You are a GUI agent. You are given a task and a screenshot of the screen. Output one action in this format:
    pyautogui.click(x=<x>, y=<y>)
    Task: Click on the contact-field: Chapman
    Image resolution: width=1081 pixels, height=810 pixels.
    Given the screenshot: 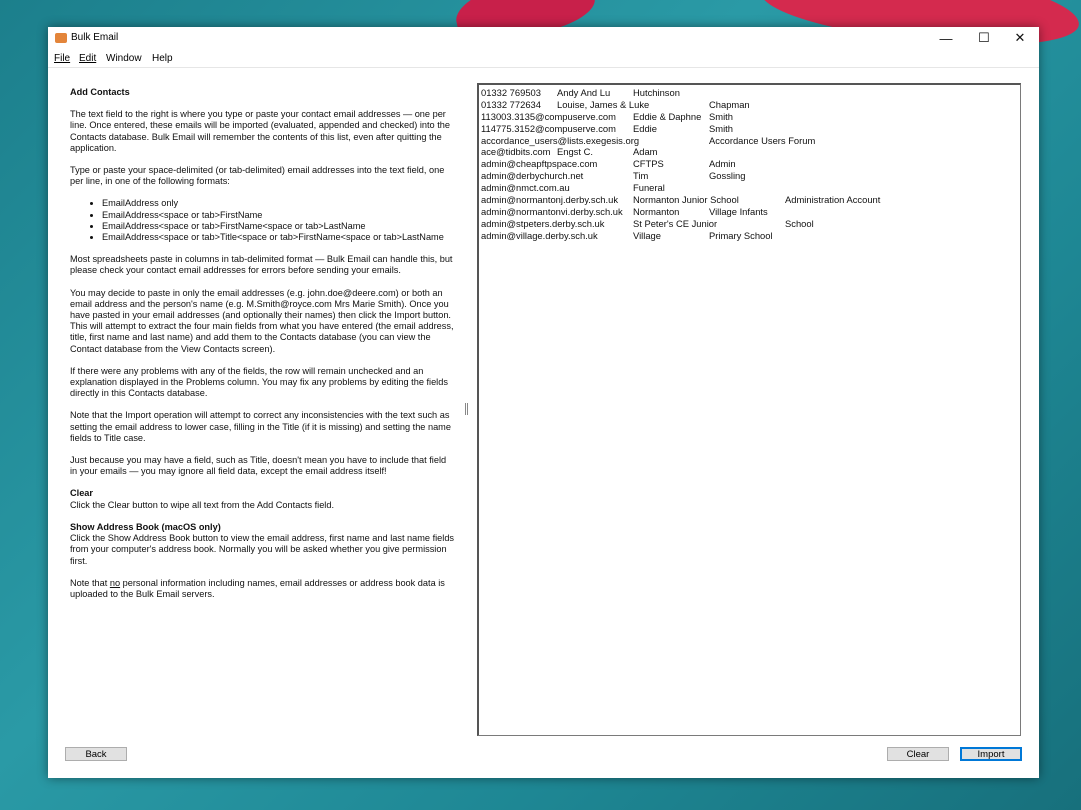 What is the action you would take?
    pyautogui.click(x=729, y=104)
    